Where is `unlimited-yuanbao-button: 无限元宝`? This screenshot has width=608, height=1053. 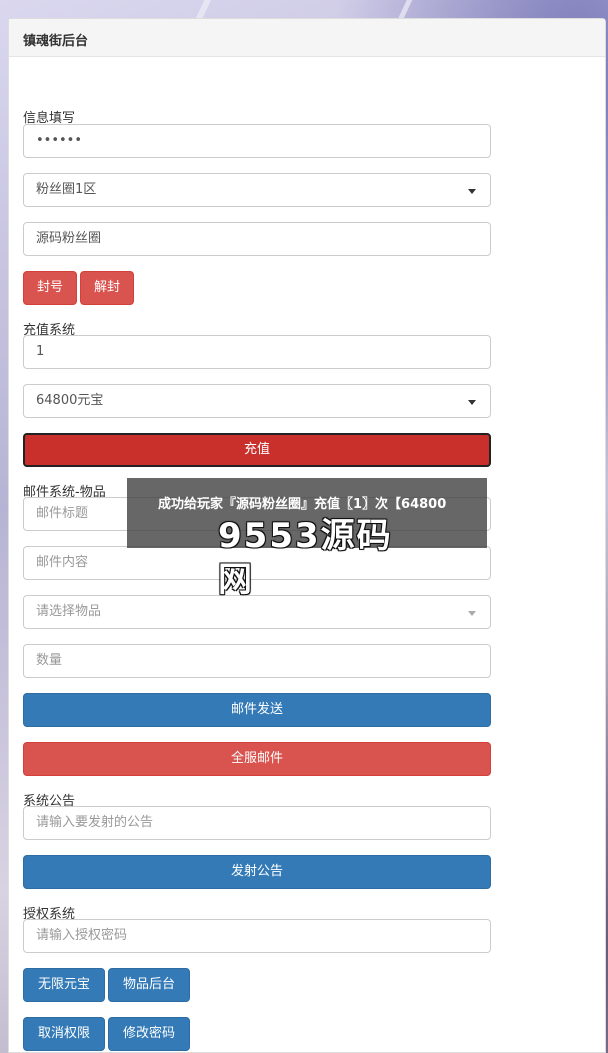 unlimited-yuanbao-button: 无限元宝 is located at coordinates (64, 985).